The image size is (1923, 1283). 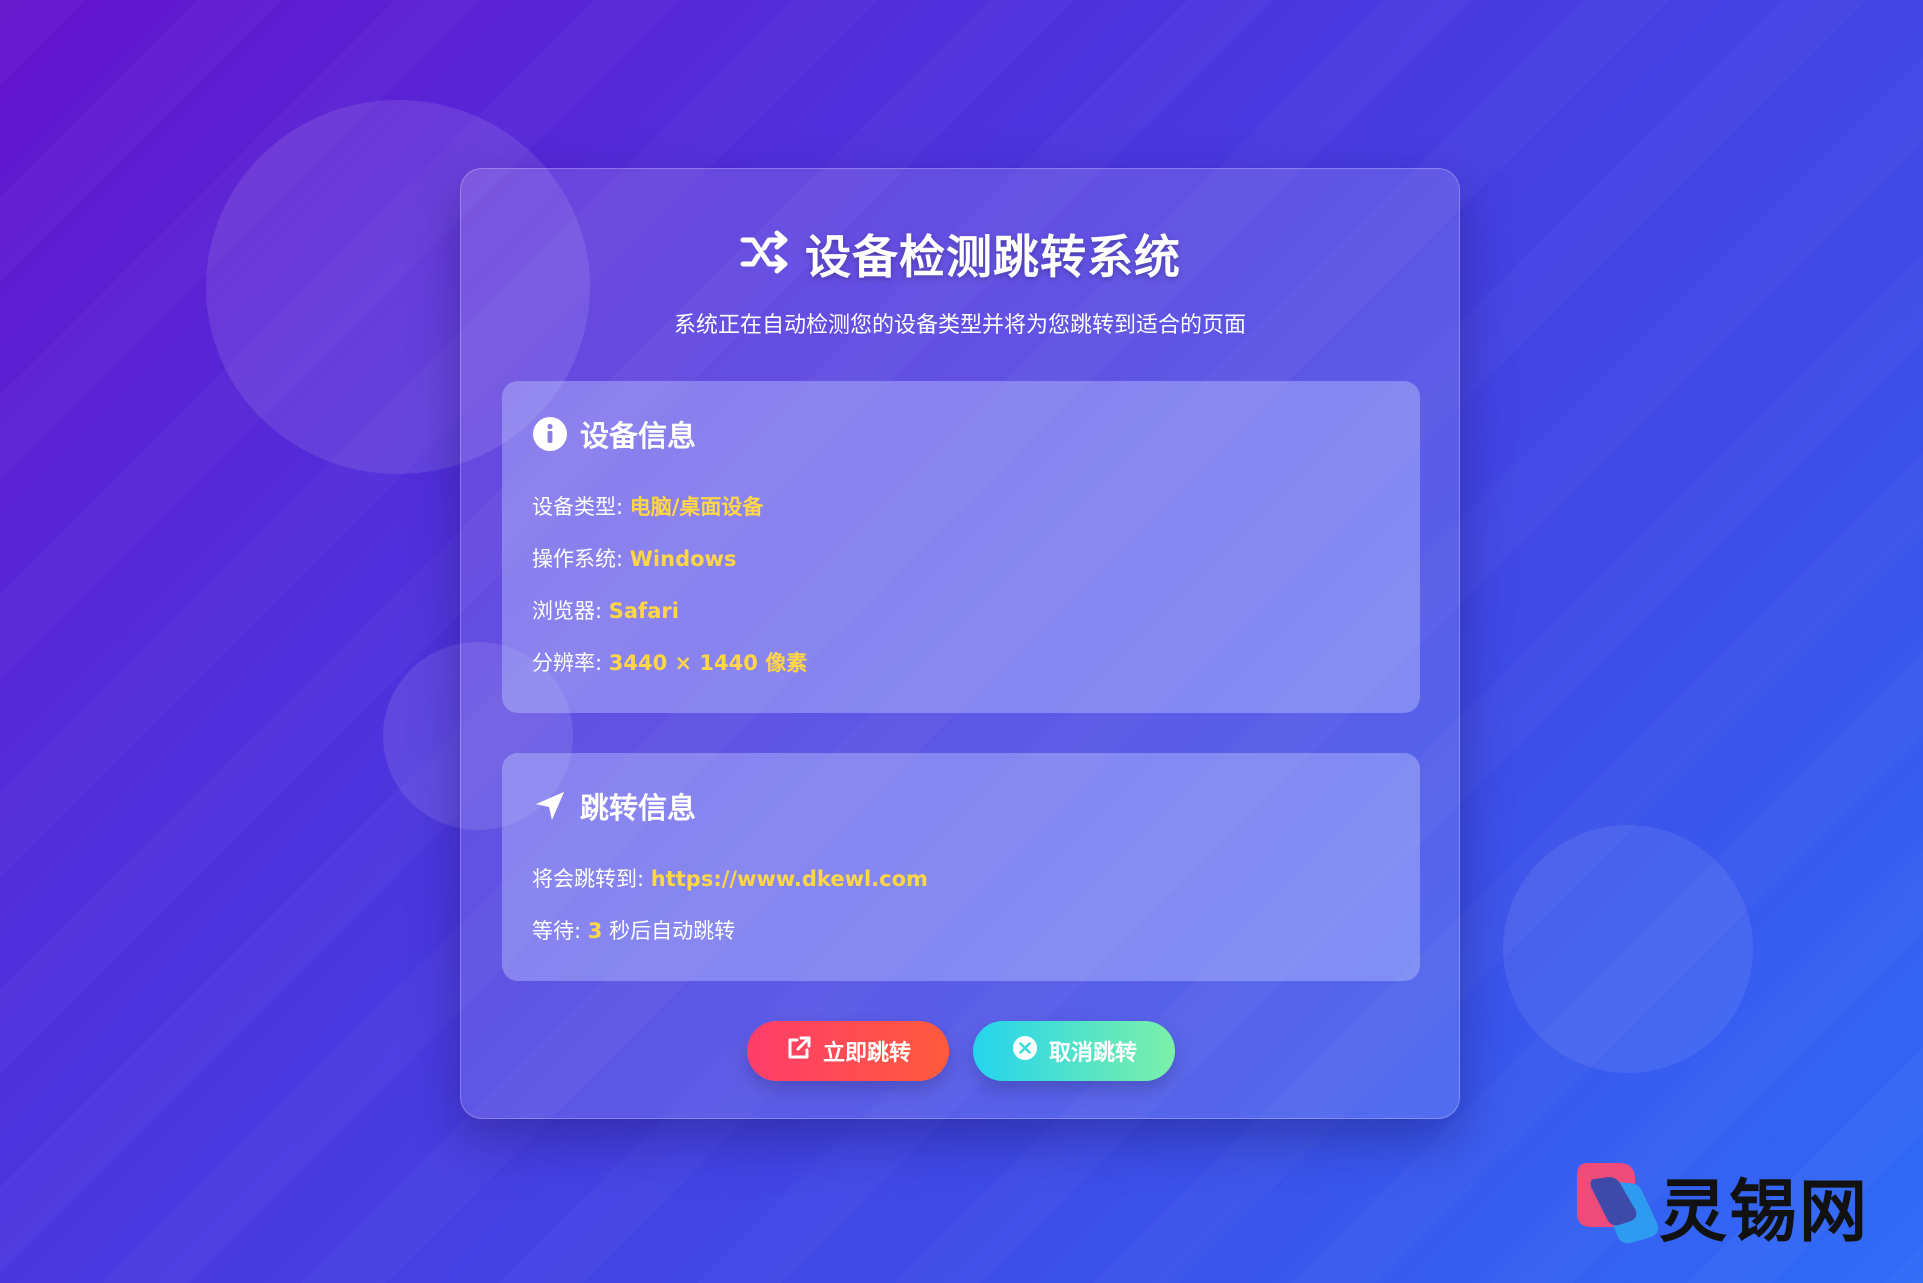 I want to click on device-type-value: 电脑/桌面设备, so click(x=696, y=507).